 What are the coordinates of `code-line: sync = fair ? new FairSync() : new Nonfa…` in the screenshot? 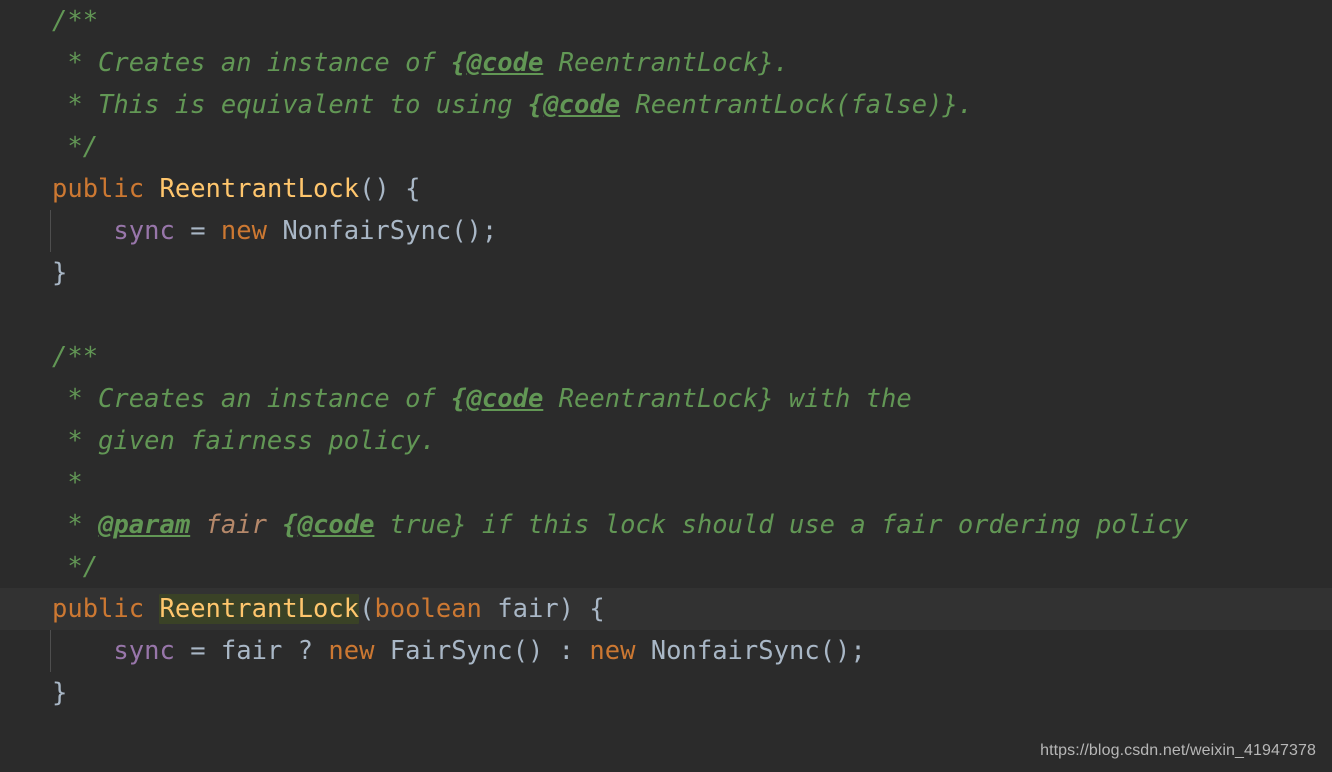 It's located at (666, 651).